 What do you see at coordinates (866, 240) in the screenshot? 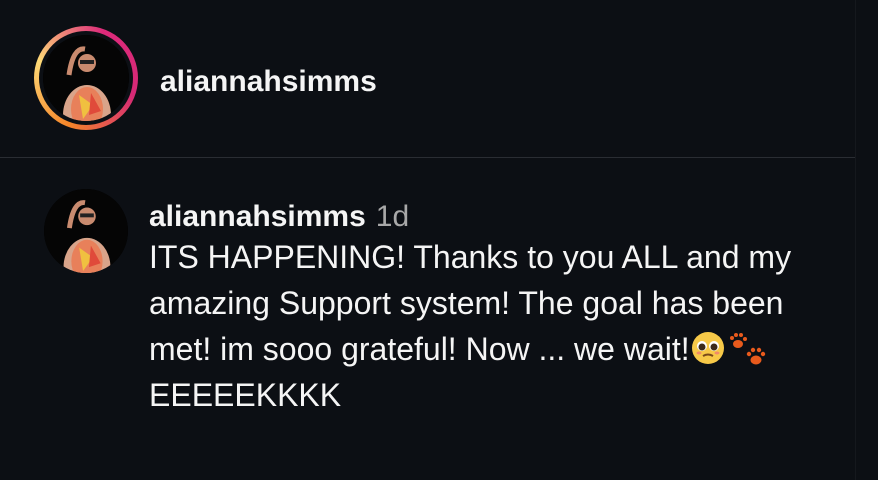
I see `scrollbar-track` at bounding box center [866, 240].